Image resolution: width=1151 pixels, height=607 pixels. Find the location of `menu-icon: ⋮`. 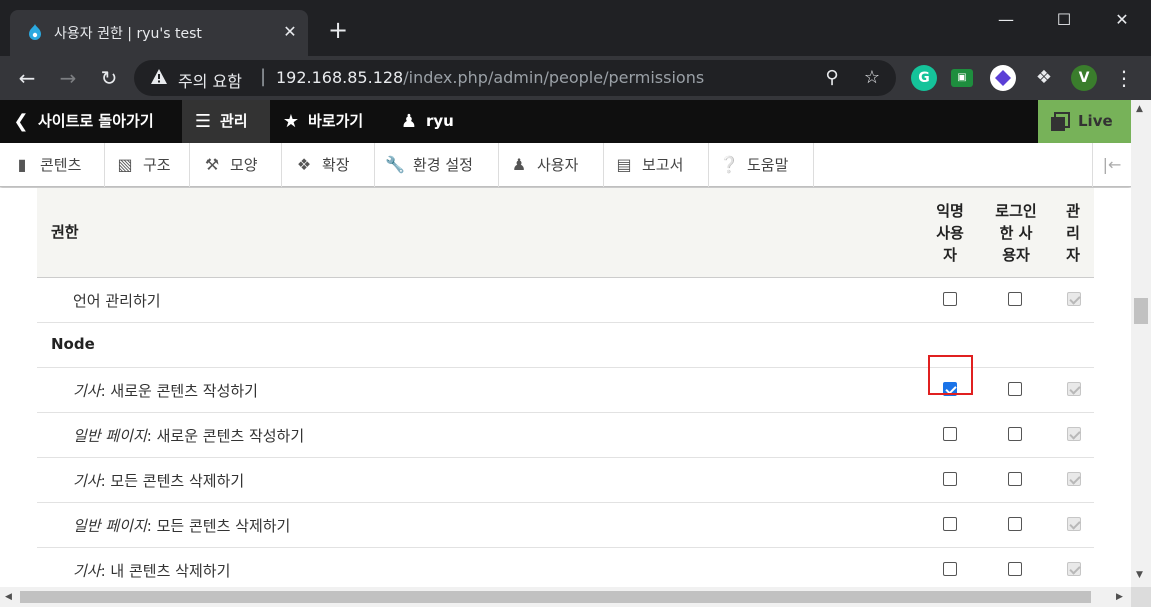

menu-icon: ⋮ is located at coordinates (1124, 78).